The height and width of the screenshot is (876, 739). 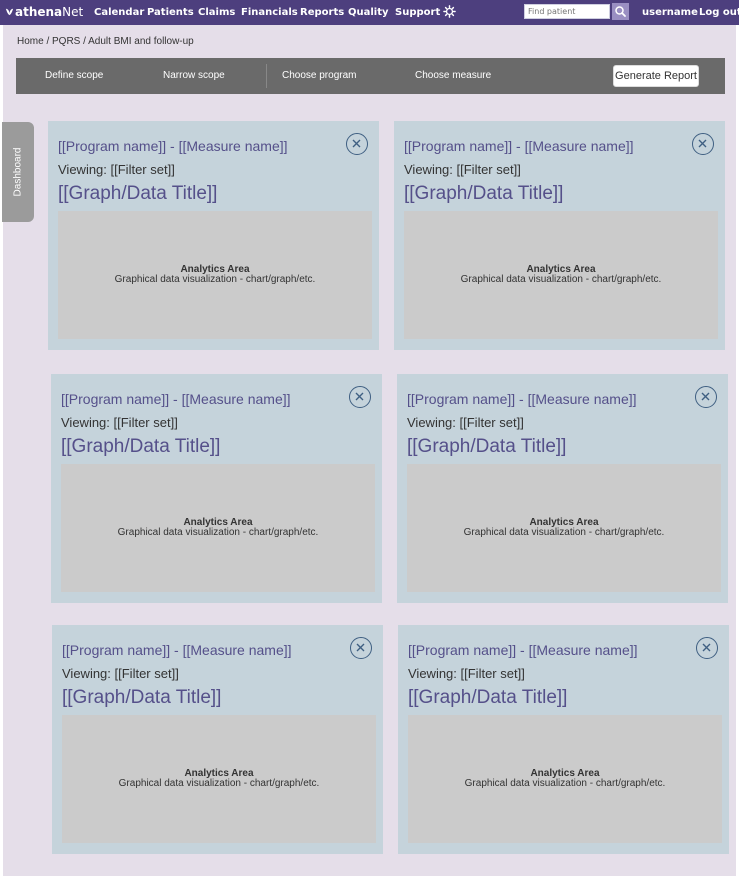 I want to click on username-link: username, so click(x=670, y=12).